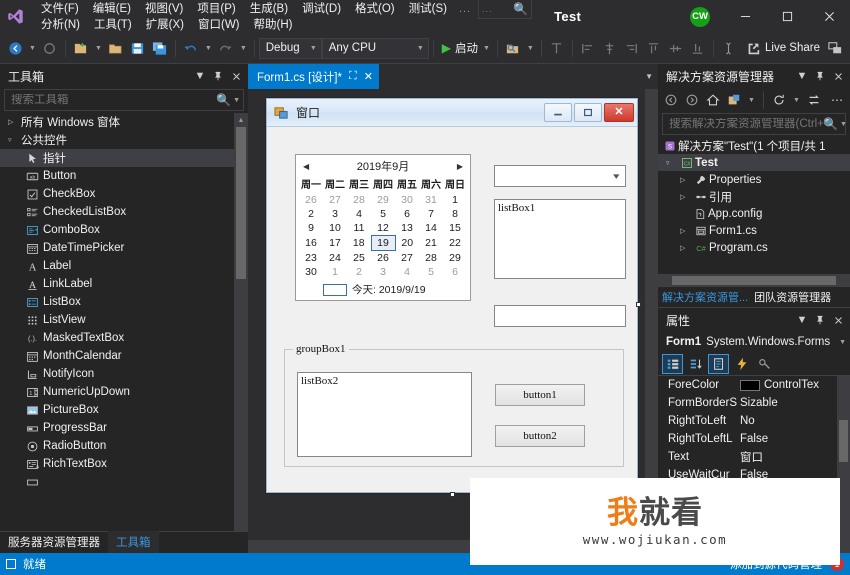  Describe the element at coordinates (241, 120) in the screenshot. I see `scroll-up-icon: ▲` at that location.